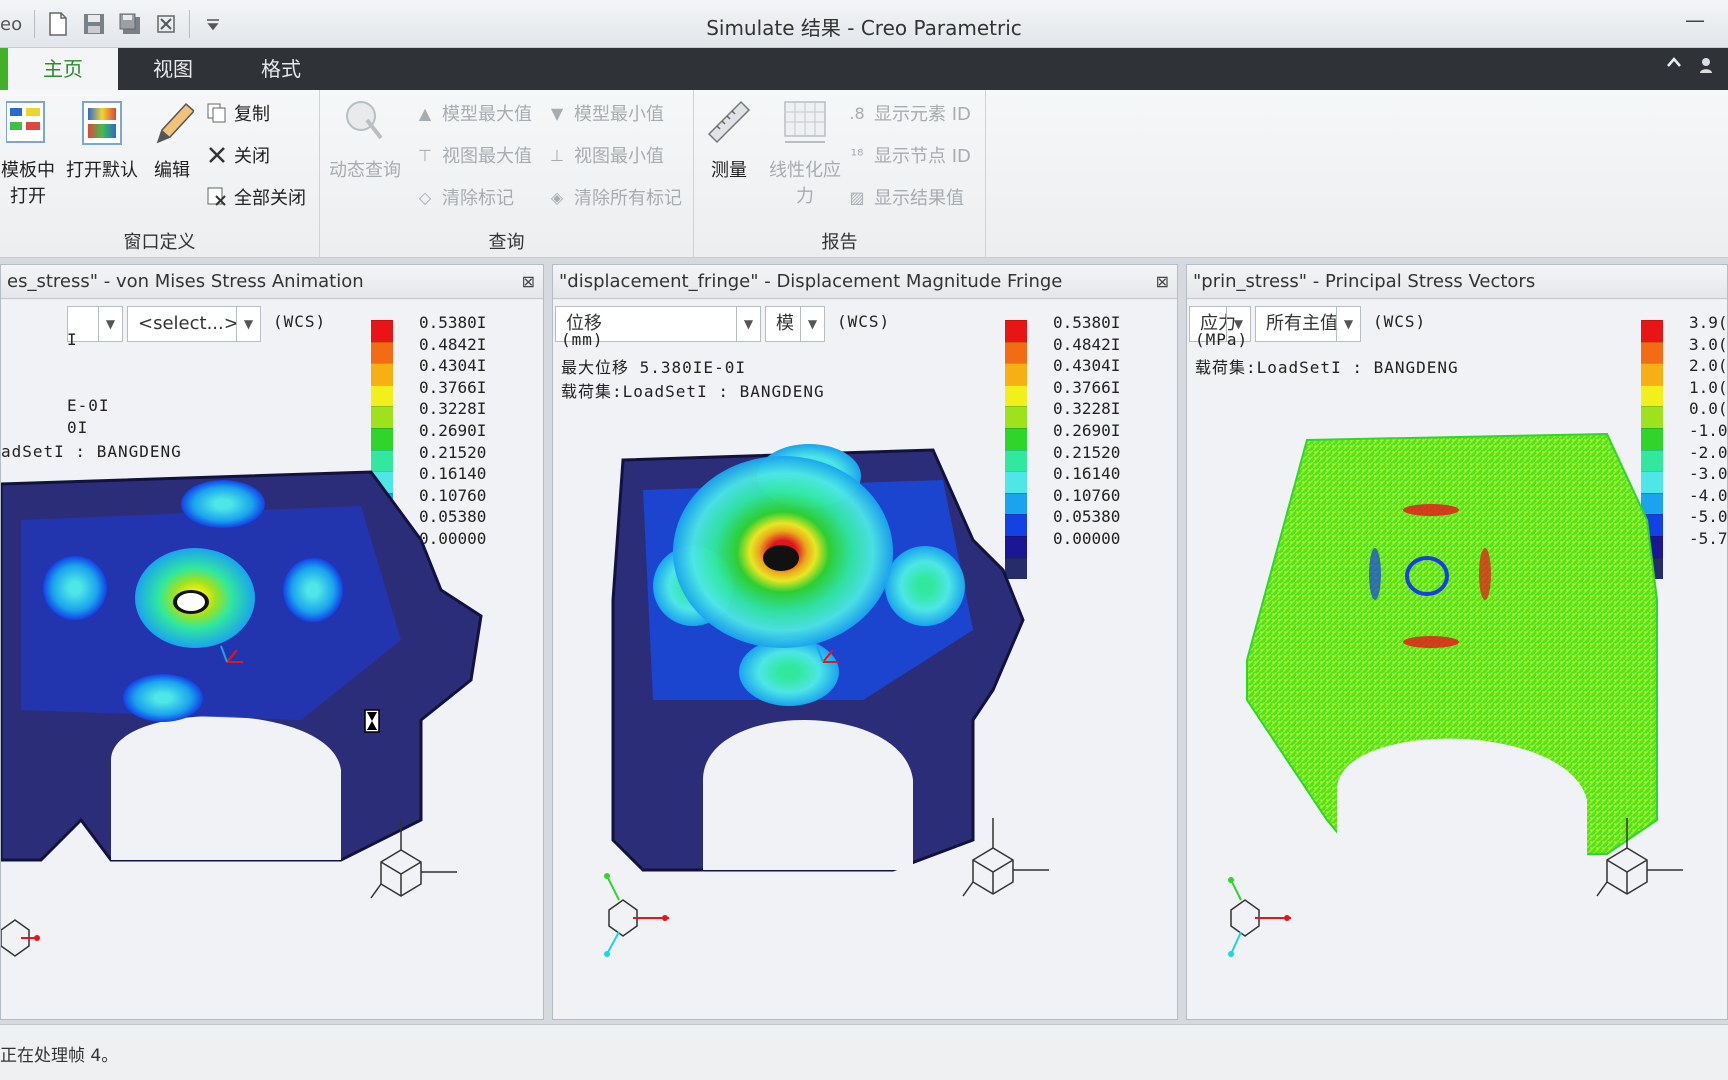 The height and width of the screenshot is (1080, 1728). I want to click on result-window-title: "prin_stress" - Principal Stress Vectors, so click(1457, 282).